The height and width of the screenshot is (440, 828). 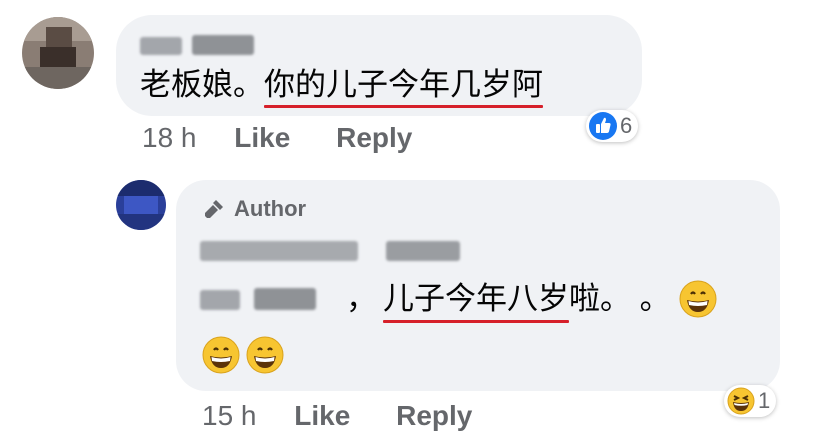 What do you see at coordinates (374, 137) in the screenshot?
I see `comment-reply-button: Reply` at bounding box center [374, 137].